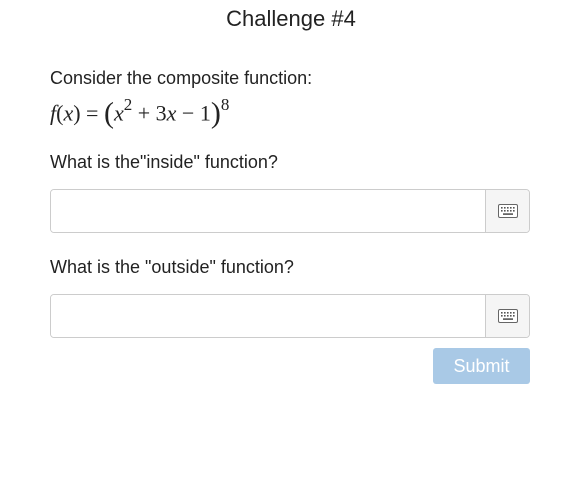 The height and width of the screenshot is (484, 582). I want to click on formula-equals: =, so click(92, 113).